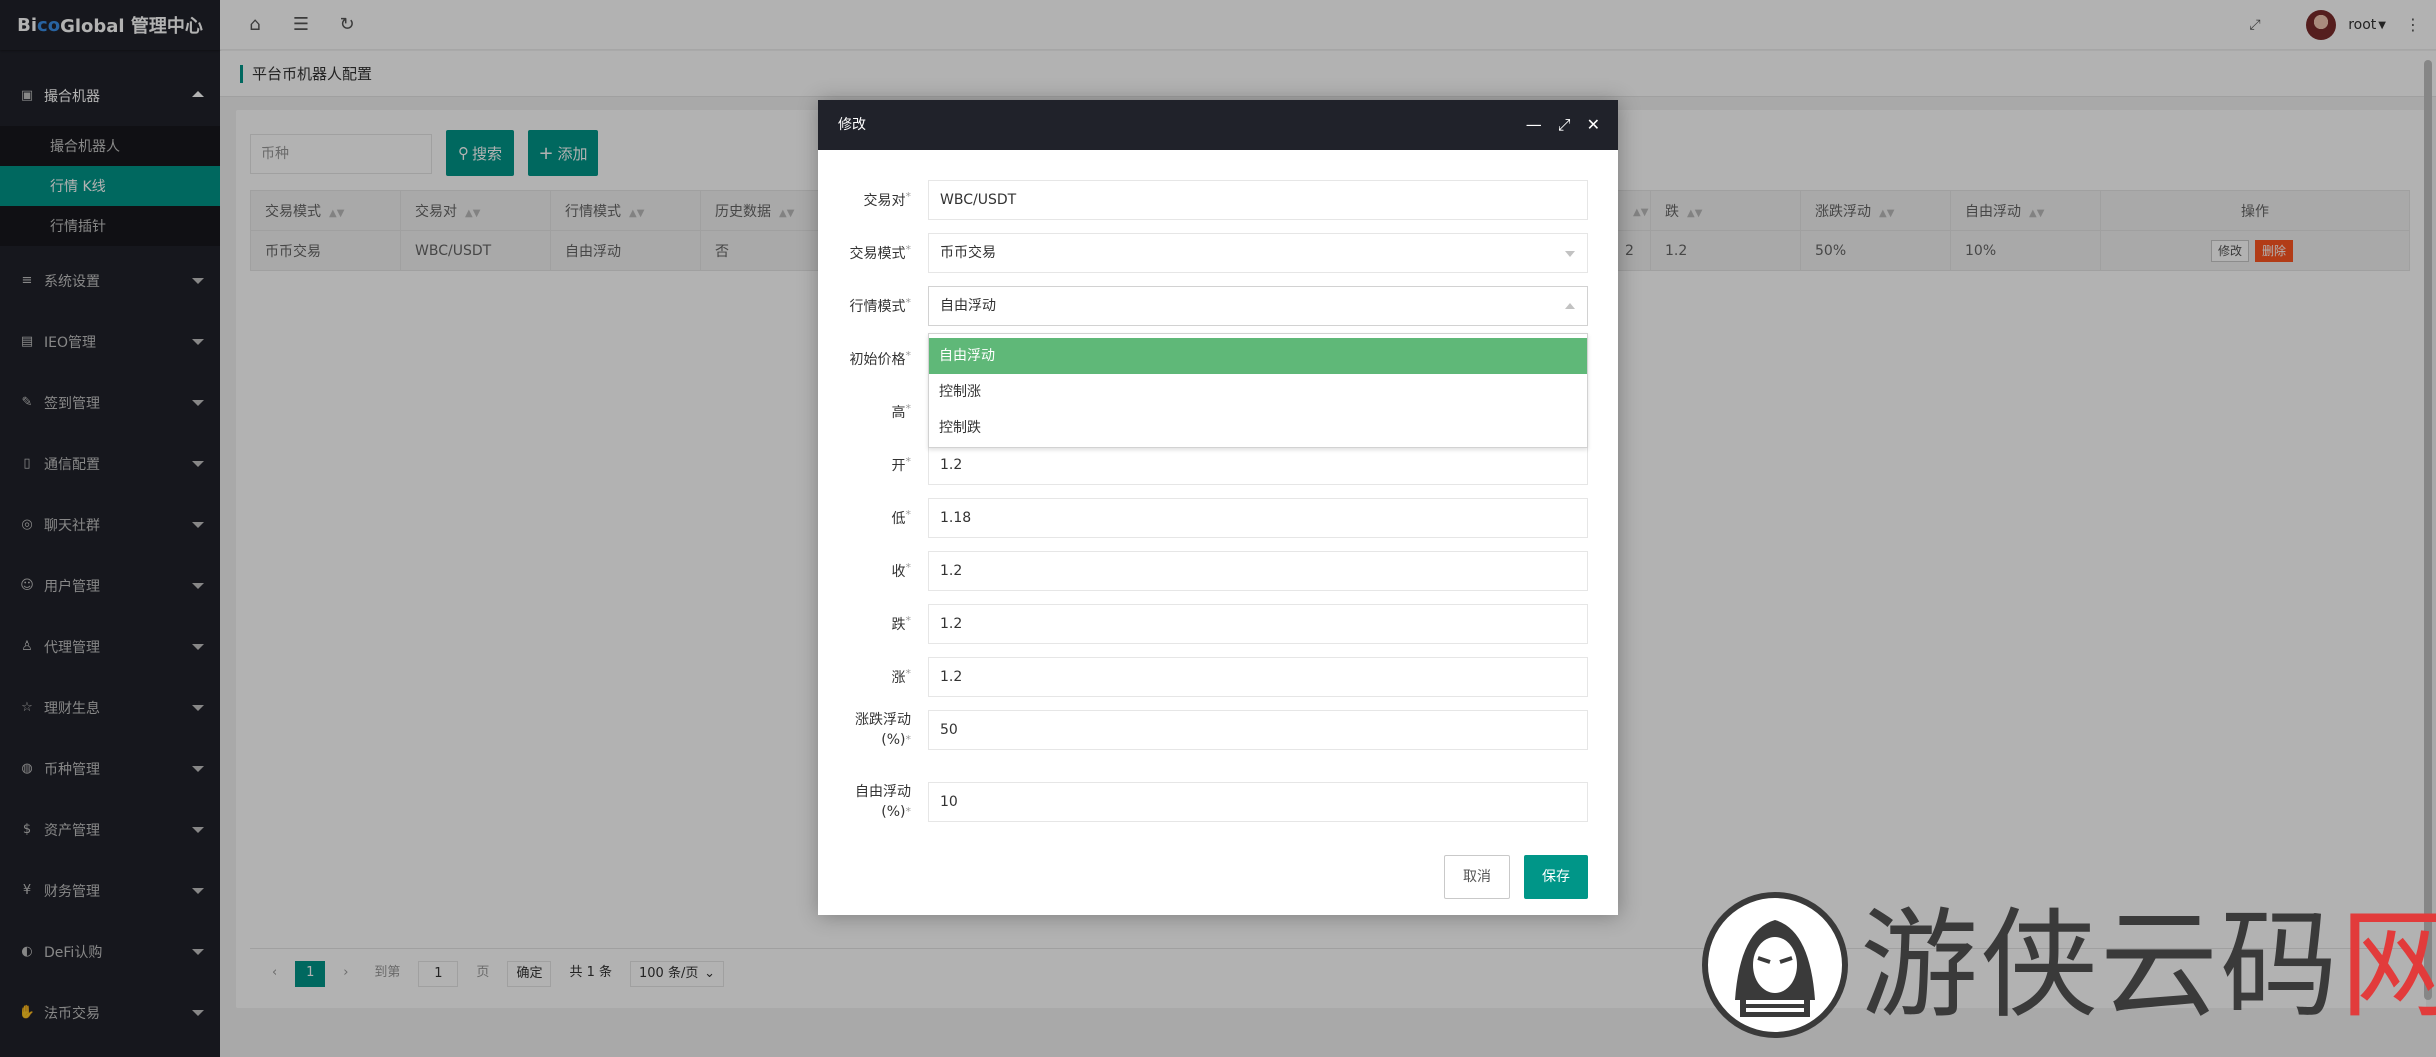 The width and height of the screenshot is (2436, 1057). I want to click on free-float-input: 10, so click(1258, 802).